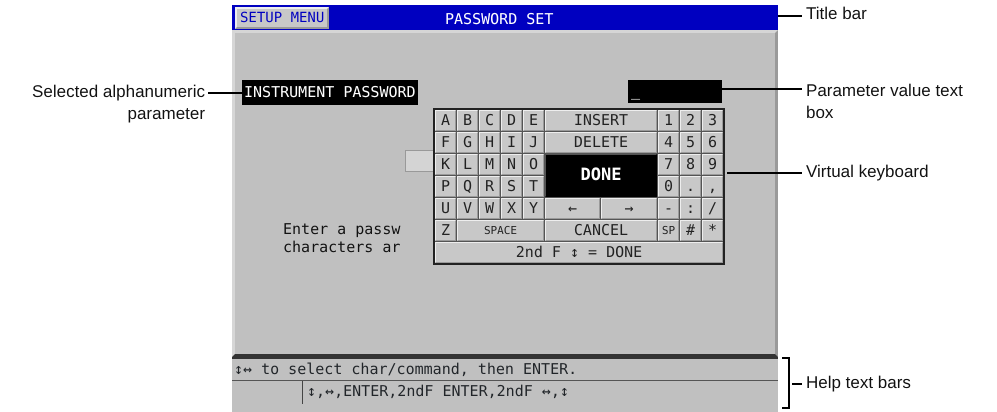 The image size is (997, 412). What do you see at coordinates (690, 186) in the screenshot?
I see `keyboard-key: .` at bounding box center [690, 186].